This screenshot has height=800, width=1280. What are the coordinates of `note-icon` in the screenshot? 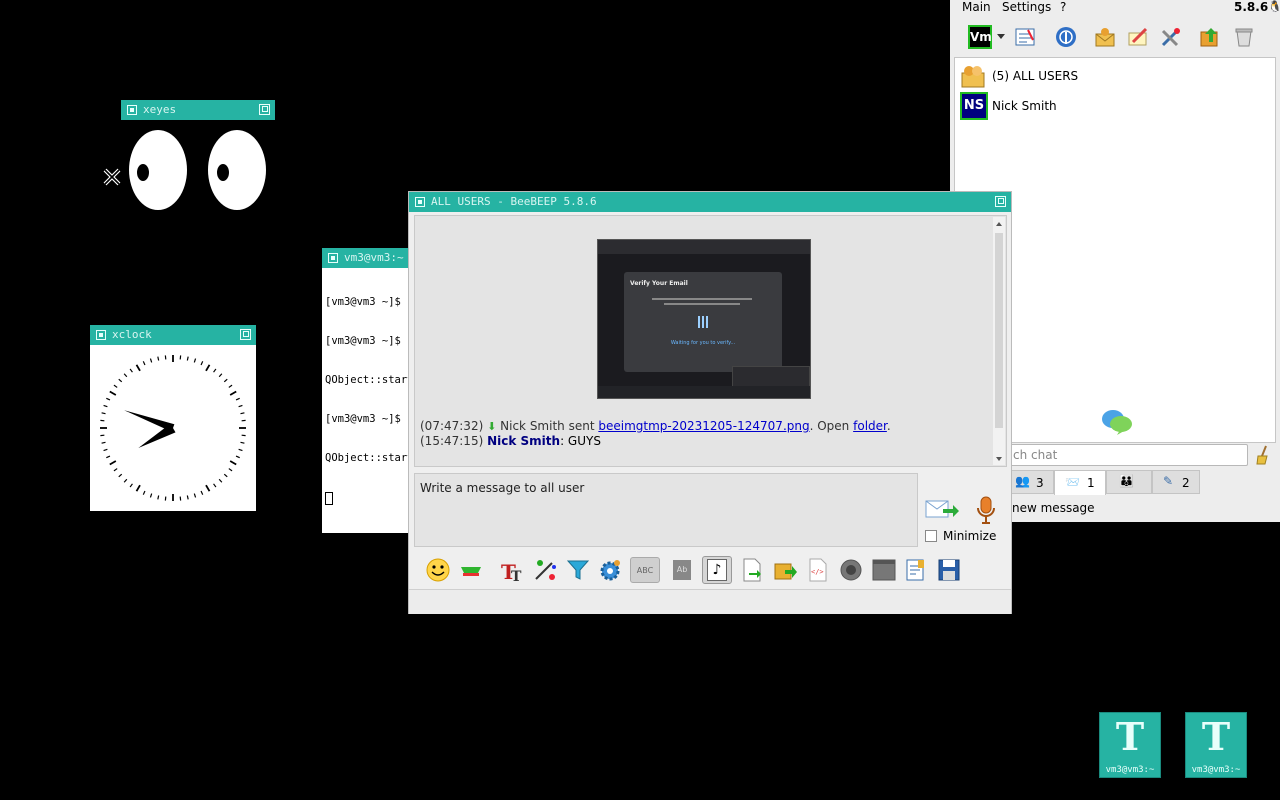 It's located at (1025, 37).